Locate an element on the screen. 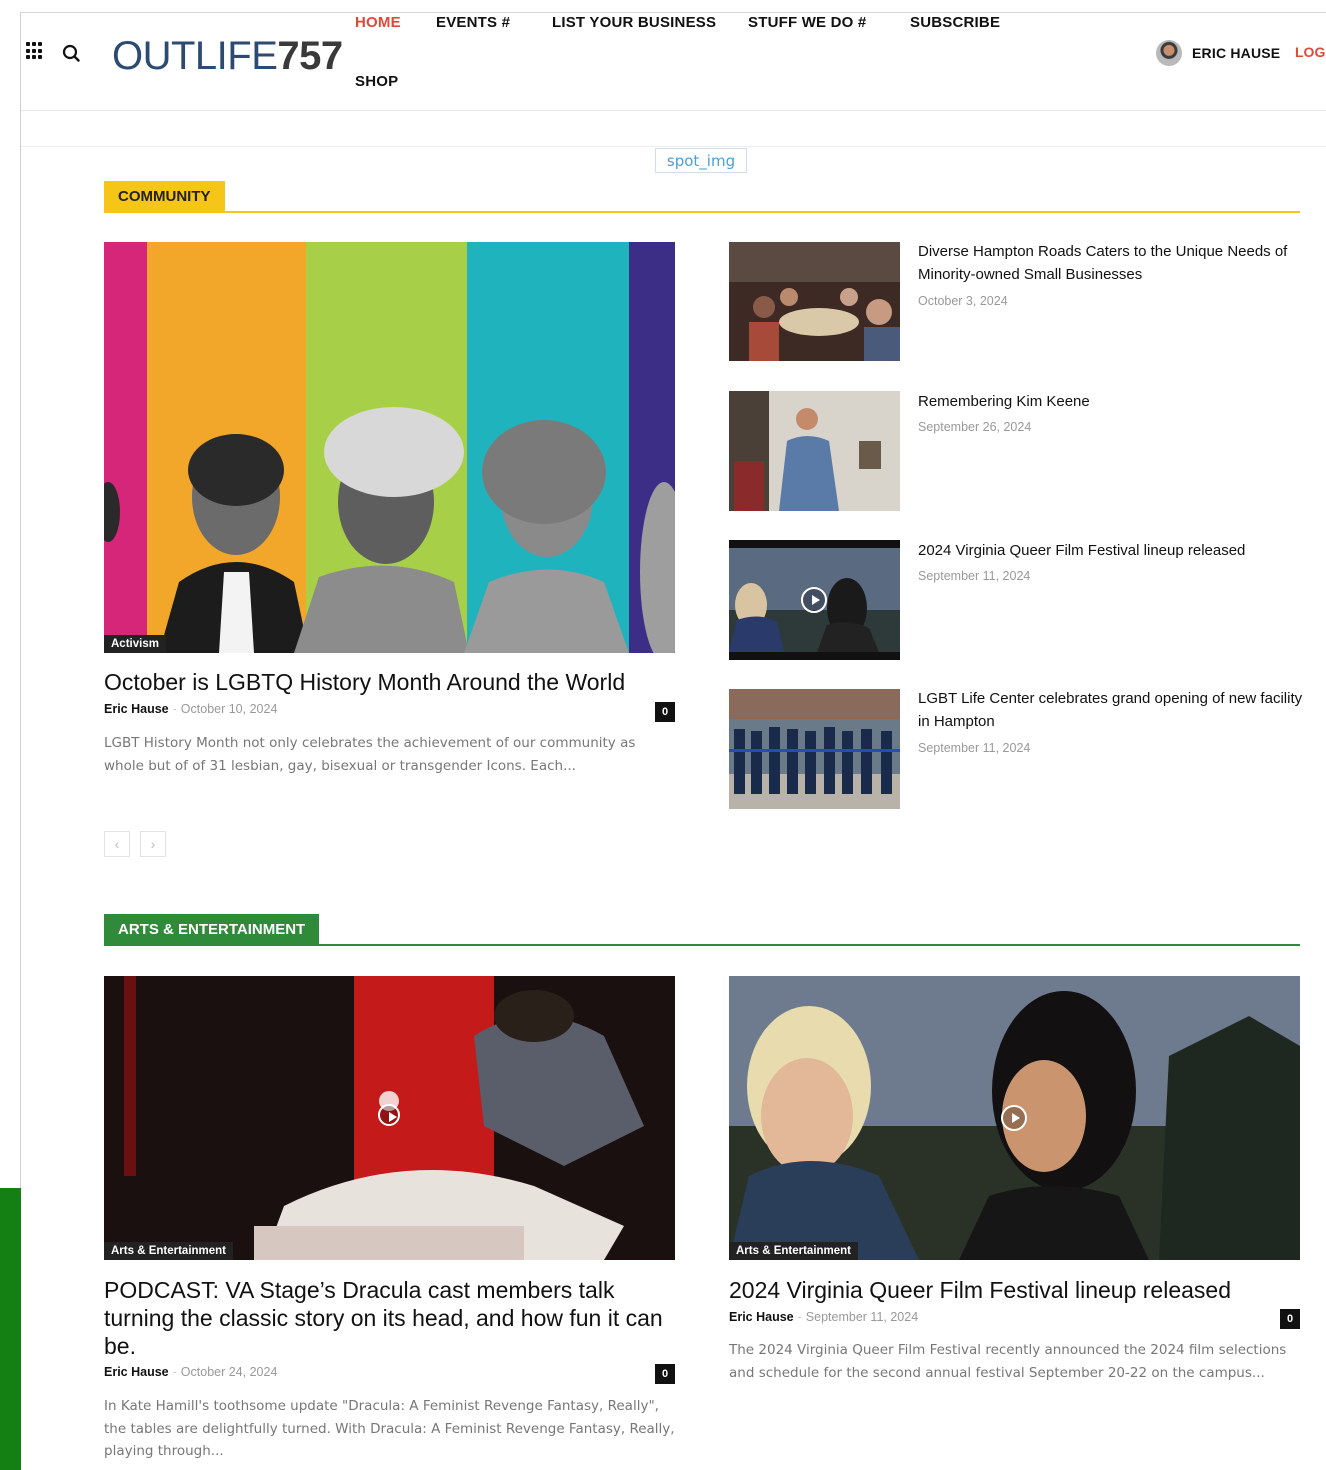 This screenshot has width=1326, height=1470. arts-post-meta: Eric Hause - September 11, 2024 is located at coordinates (824, 1317).